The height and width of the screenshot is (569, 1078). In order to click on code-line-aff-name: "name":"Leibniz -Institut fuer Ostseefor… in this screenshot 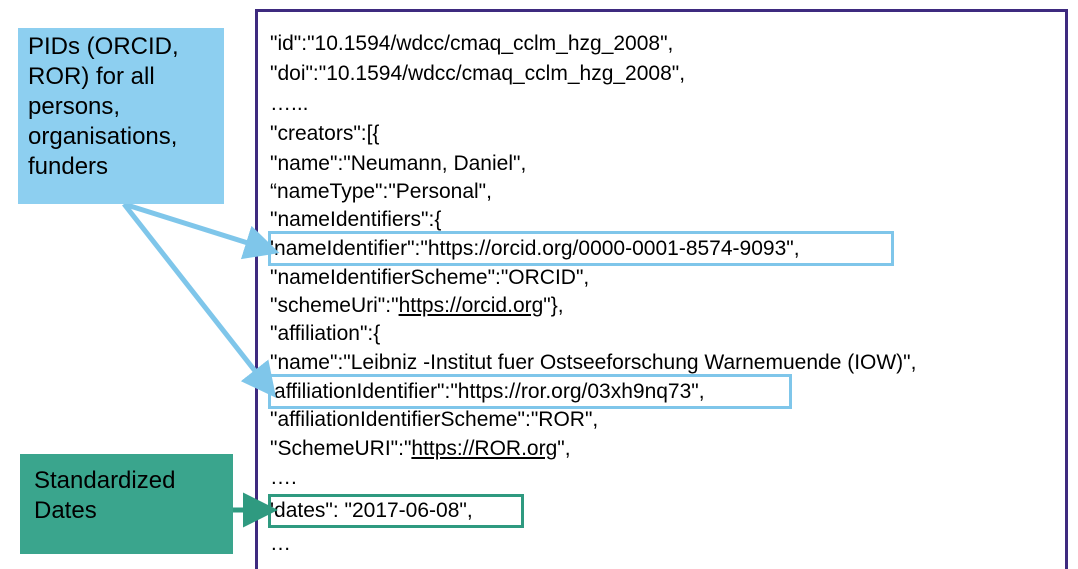, I will do `click(593, 362)`.